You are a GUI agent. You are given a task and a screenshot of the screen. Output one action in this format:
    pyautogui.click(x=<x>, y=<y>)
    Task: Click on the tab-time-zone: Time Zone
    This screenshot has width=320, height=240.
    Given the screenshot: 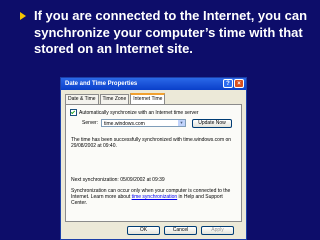 What is the action you would take?
    pyautogui.click(x=114, y=99)
    